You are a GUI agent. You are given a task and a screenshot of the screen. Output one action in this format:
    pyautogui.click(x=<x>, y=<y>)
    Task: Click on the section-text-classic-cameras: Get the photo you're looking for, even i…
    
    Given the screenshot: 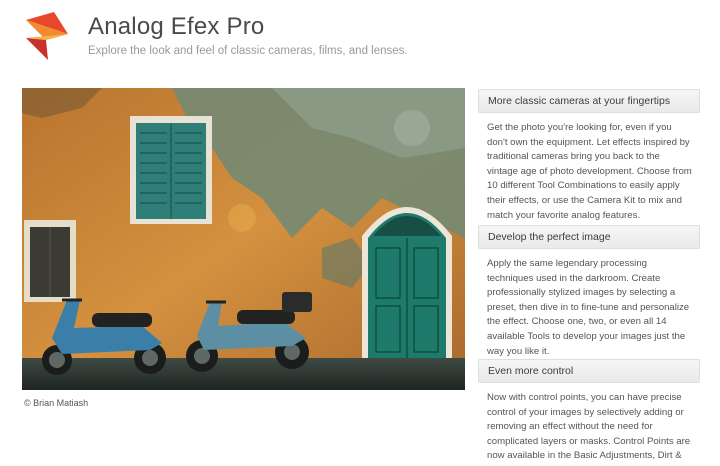 What is the action you would take?
    pyautogui.click(x=589, y=171)
    